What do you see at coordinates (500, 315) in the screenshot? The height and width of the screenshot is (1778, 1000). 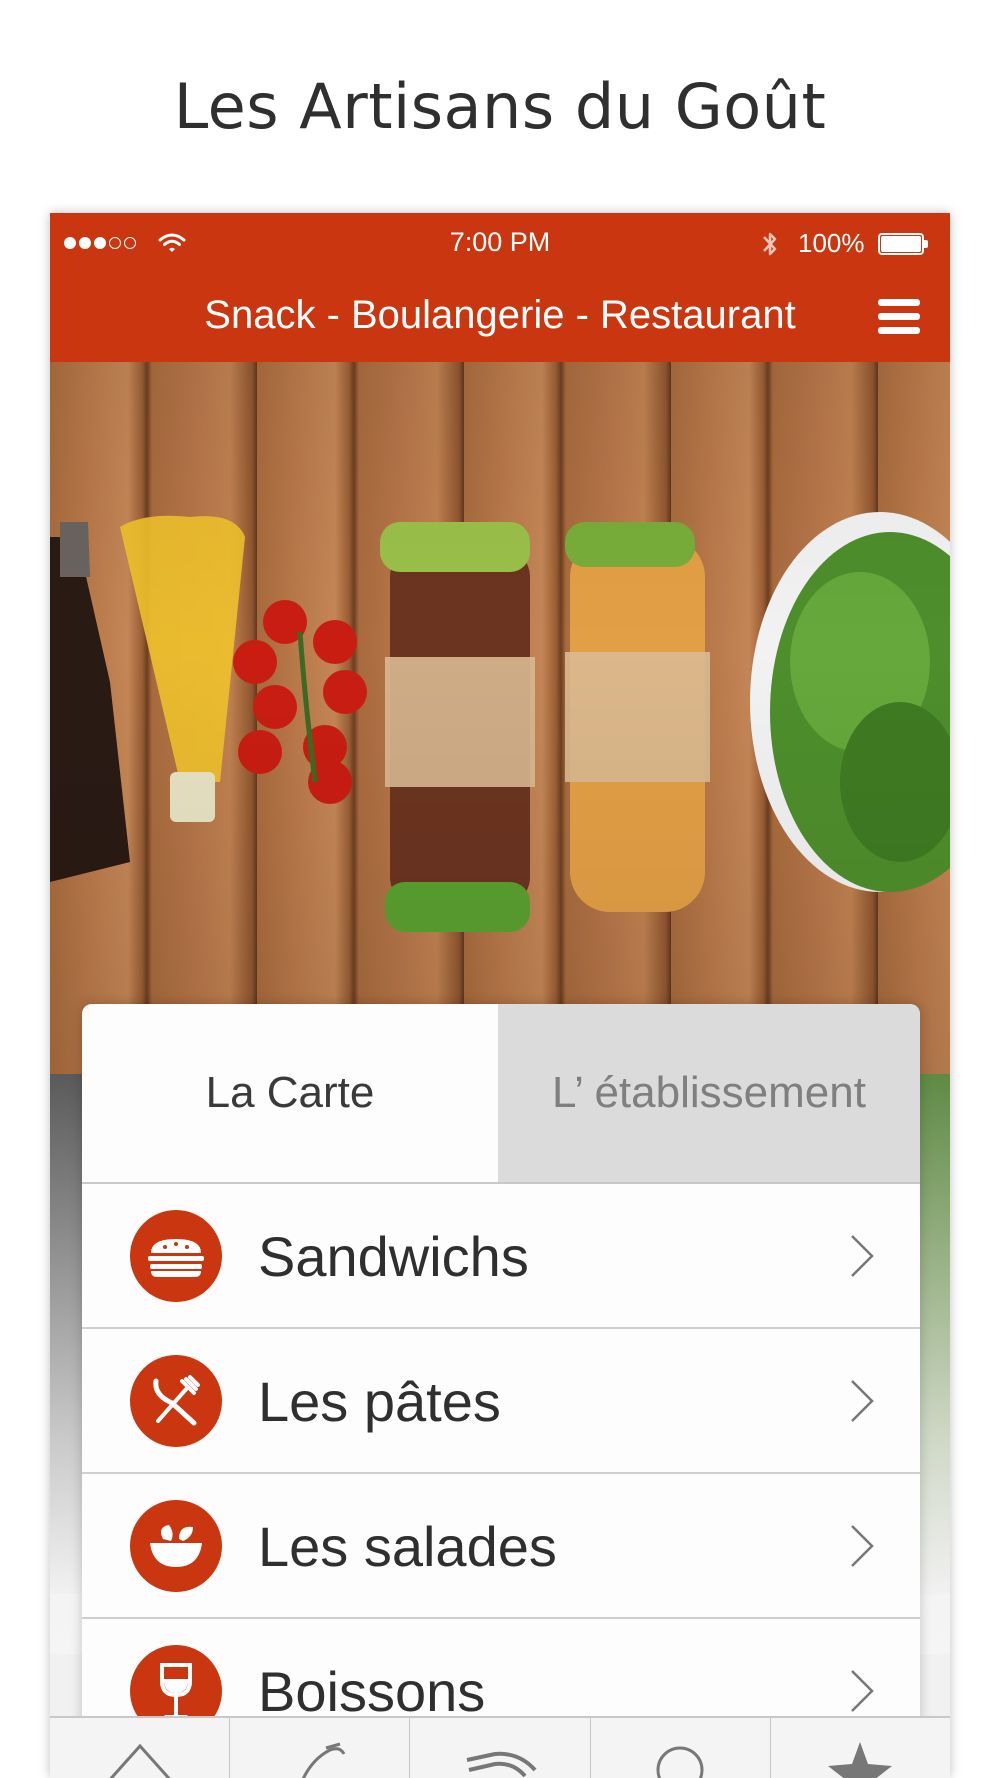 I see `nav-title: Snack - Boulangerie - Restaurant` at bounding box center [500, 315].